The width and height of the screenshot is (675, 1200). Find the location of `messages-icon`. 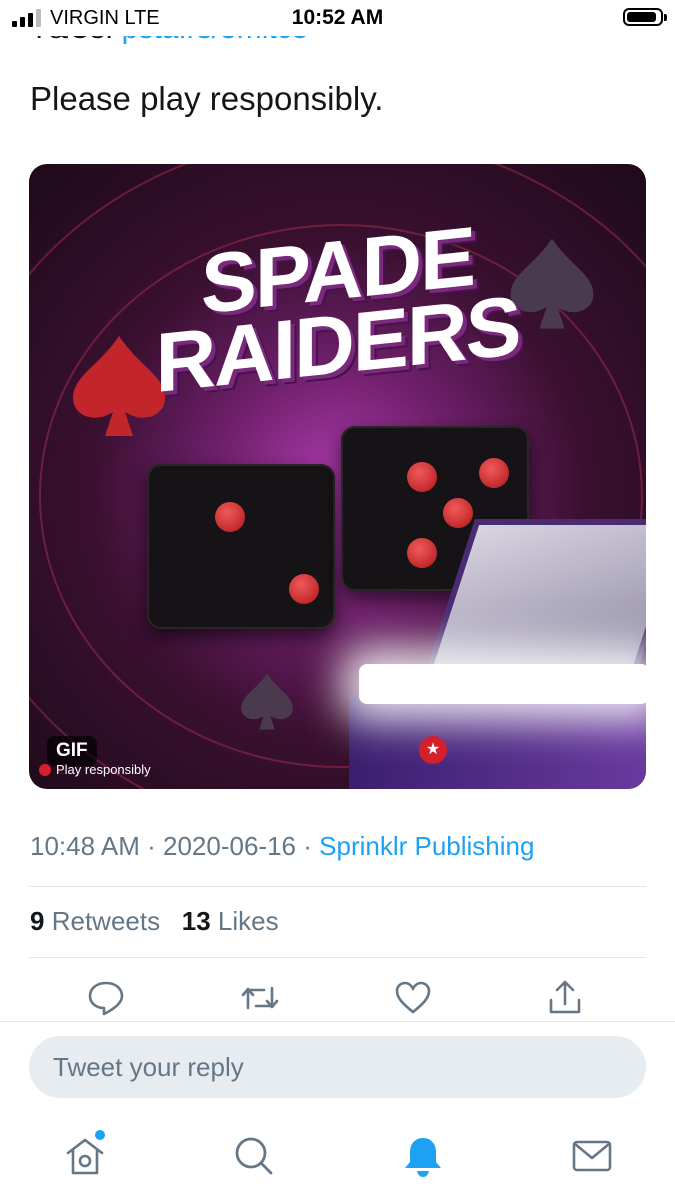

messages-icon is located at coordinates (592, 1156).